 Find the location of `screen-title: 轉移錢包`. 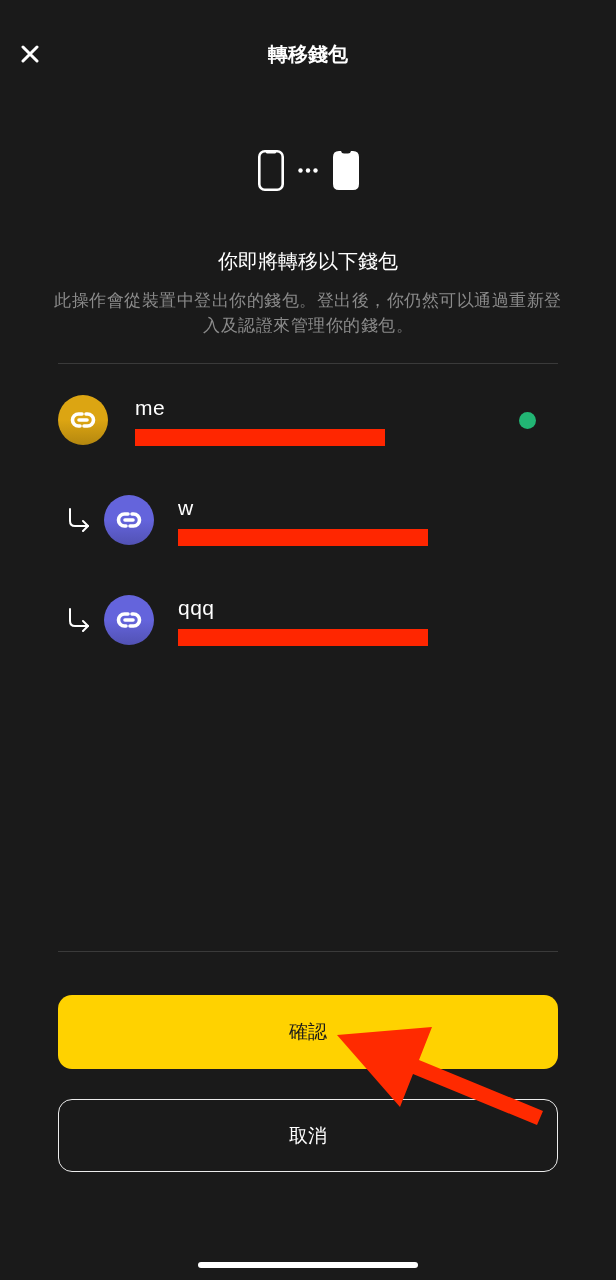

screen-title: 轉移錢包 is located at coordinates (308, 54).